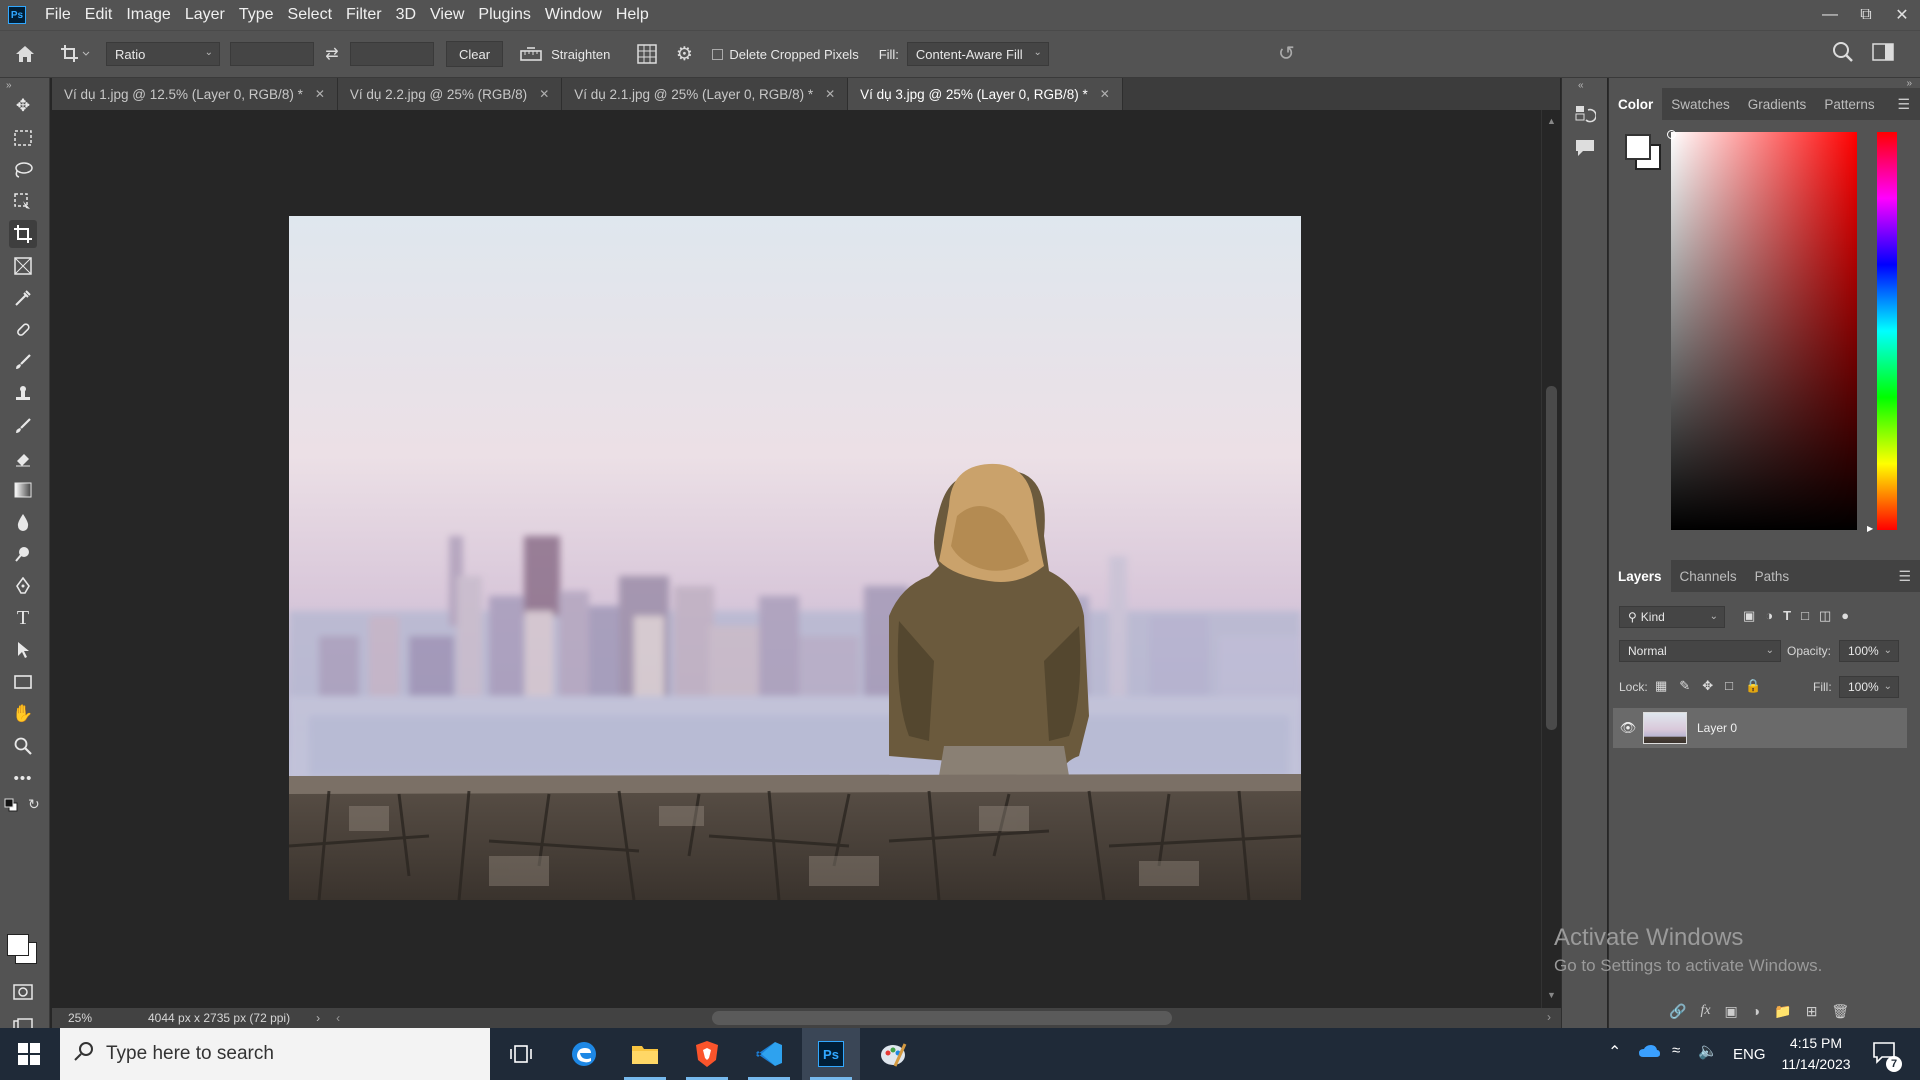 The width and height of the screenshot is (1920, 1080). Describe the element at coordinates (684, 54) in the screenshot. I see `gear-icon: ⚙` at that location.